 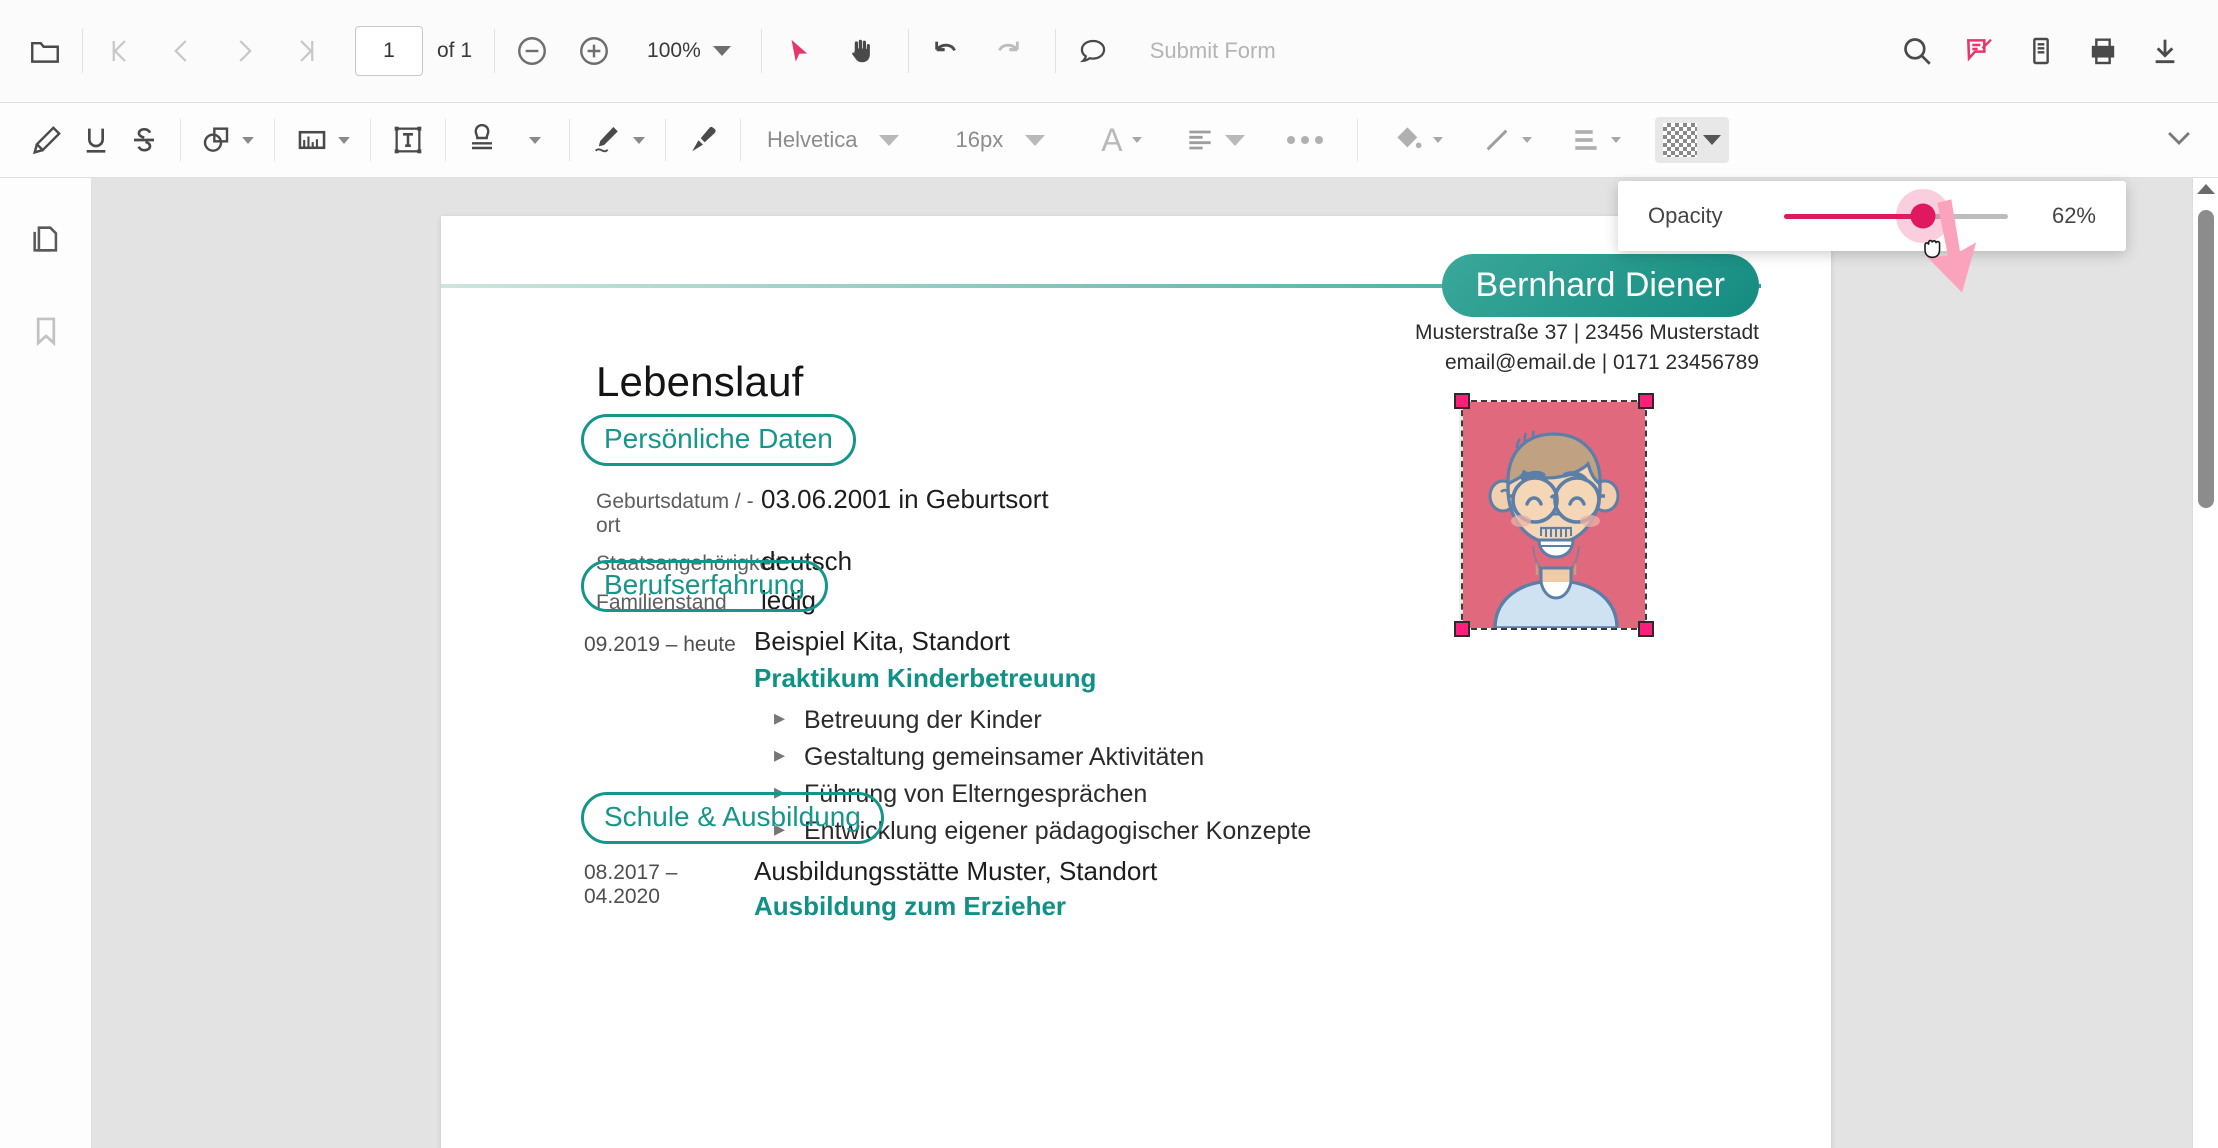 What do you see at coordinates (46, 239) in the screenshot?
I see `sidebar-item-pages` at bounding box center [46, 239].